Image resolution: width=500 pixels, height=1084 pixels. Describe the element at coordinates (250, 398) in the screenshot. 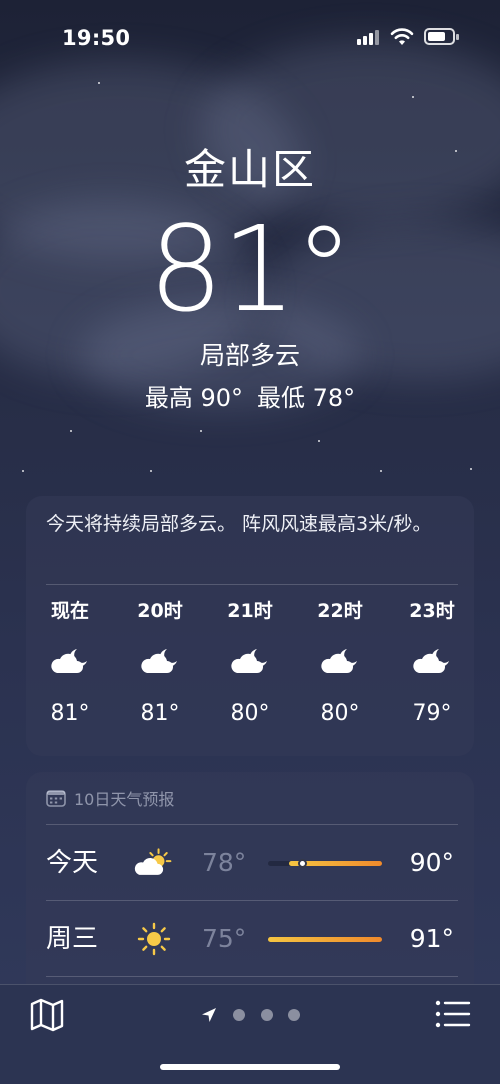

I see `high-low-temperature: 最高 90° 最低 78°` at that location.